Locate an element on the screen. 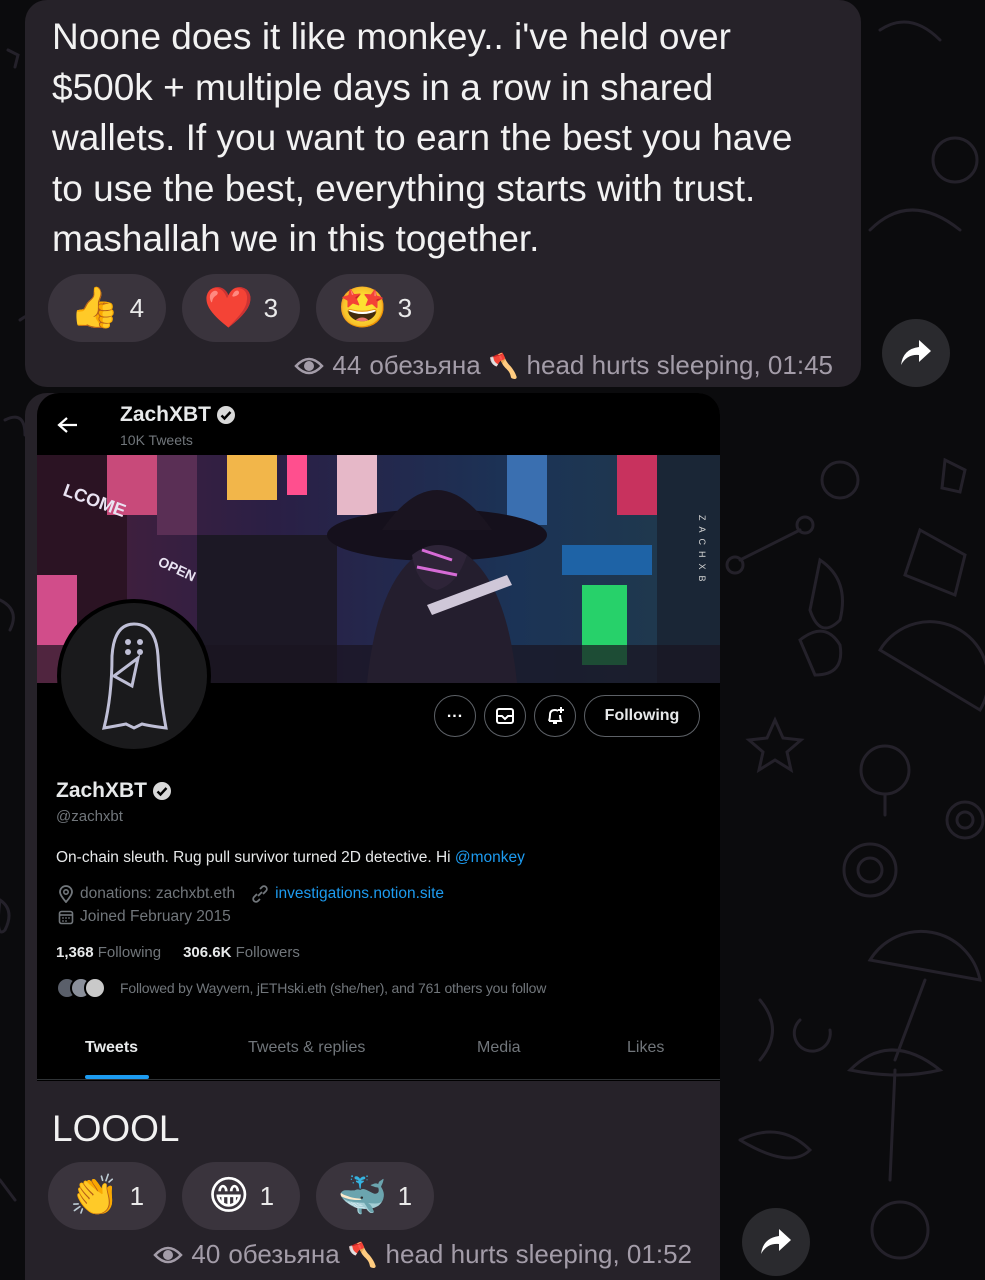 Image resolution: width=985 pixels, height=1280 pixels. header-name-row: ZachXBT is located at coordinates (178, 415).